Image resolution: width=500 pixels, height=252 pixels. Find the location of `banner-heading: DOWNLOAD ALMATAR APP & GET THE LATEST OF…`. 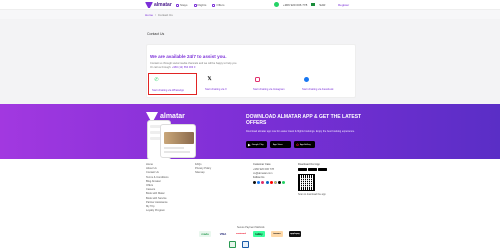

banner-heading: DOWNLOAD ALMATAR APP & GET THE LATEST OF… is located at coordinates (304, 120).